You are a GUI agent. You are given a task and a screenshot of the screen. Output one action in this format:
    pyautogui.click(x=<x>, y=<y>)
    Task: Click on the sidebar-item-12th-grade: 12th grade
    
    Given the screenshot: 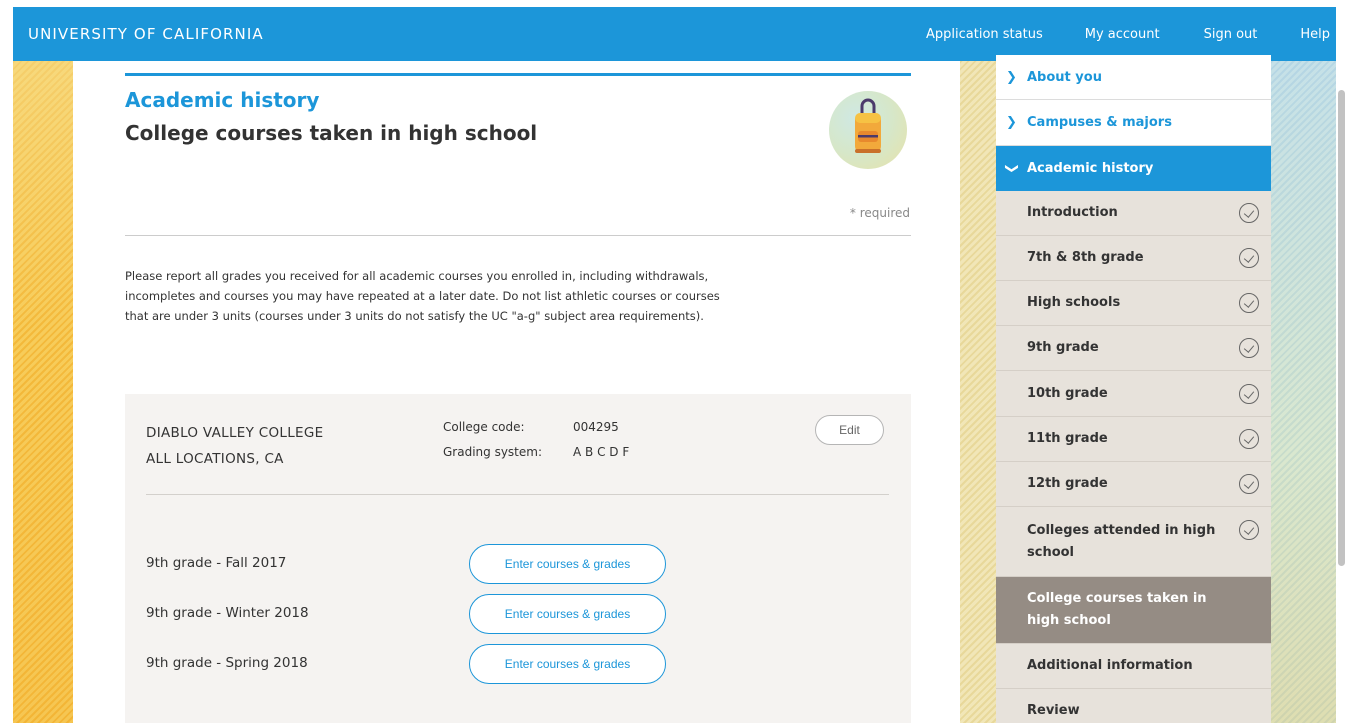 What is the action you would take?
    pyautogui.click(x=1133, y=484)
    